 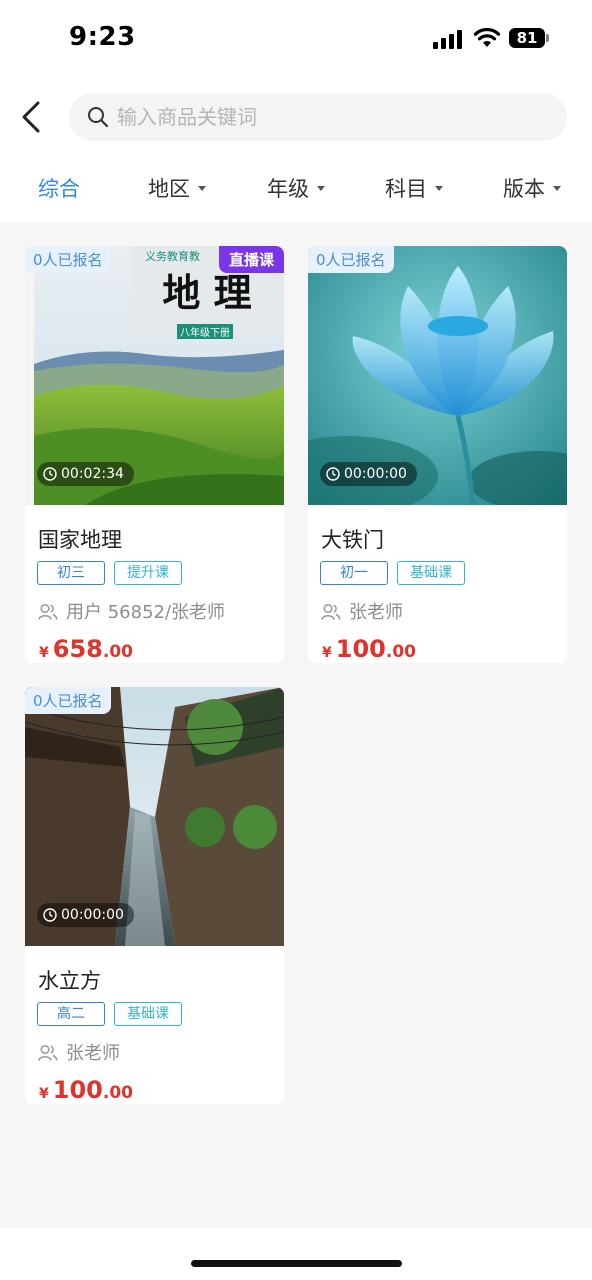 I want to click on filter-label: 版本, so click(x=524, y=189).